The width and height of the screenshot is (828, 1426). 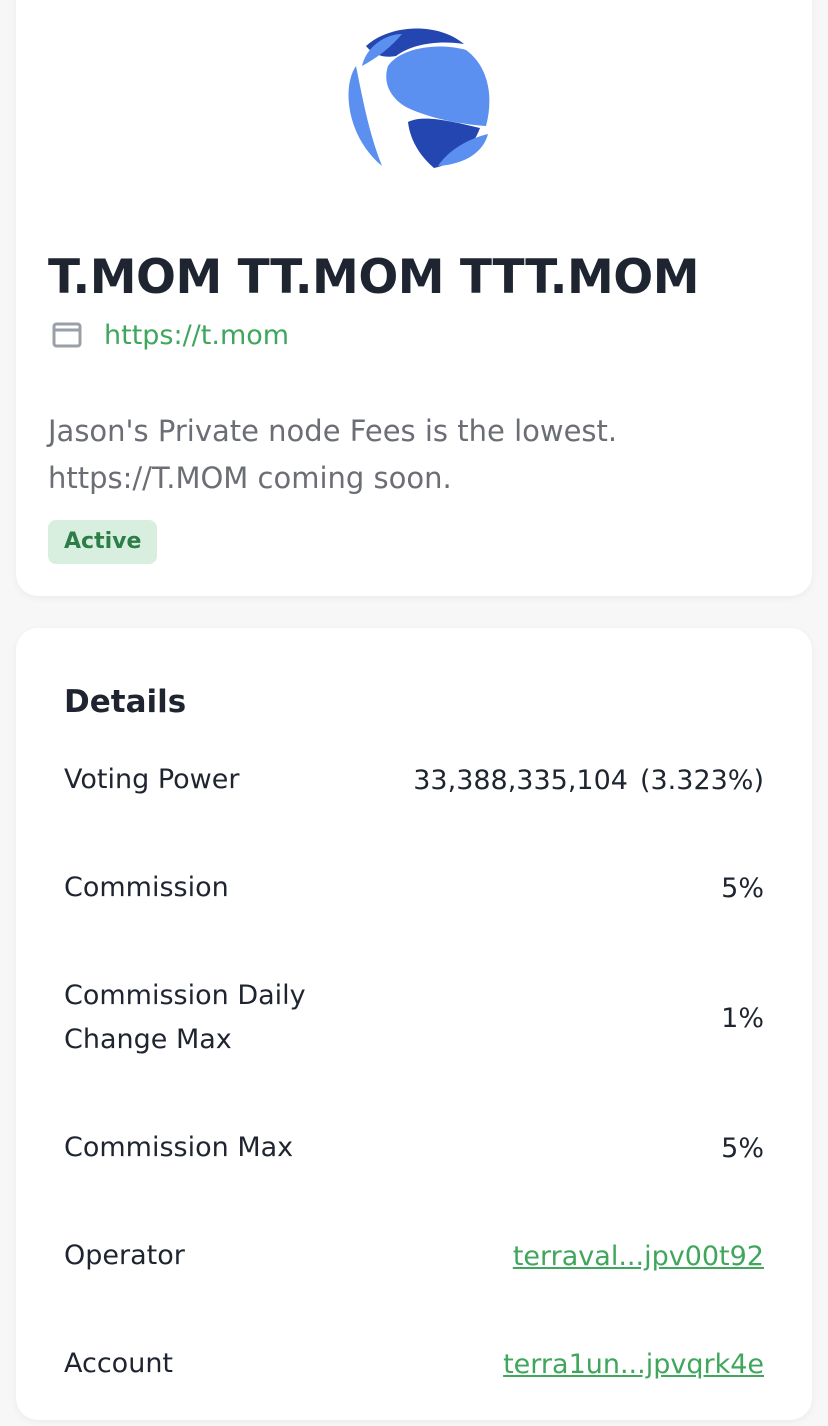 I want to click on voting-power-value: 33,388,335,104 (3.323%), so click(x=588, y=780).